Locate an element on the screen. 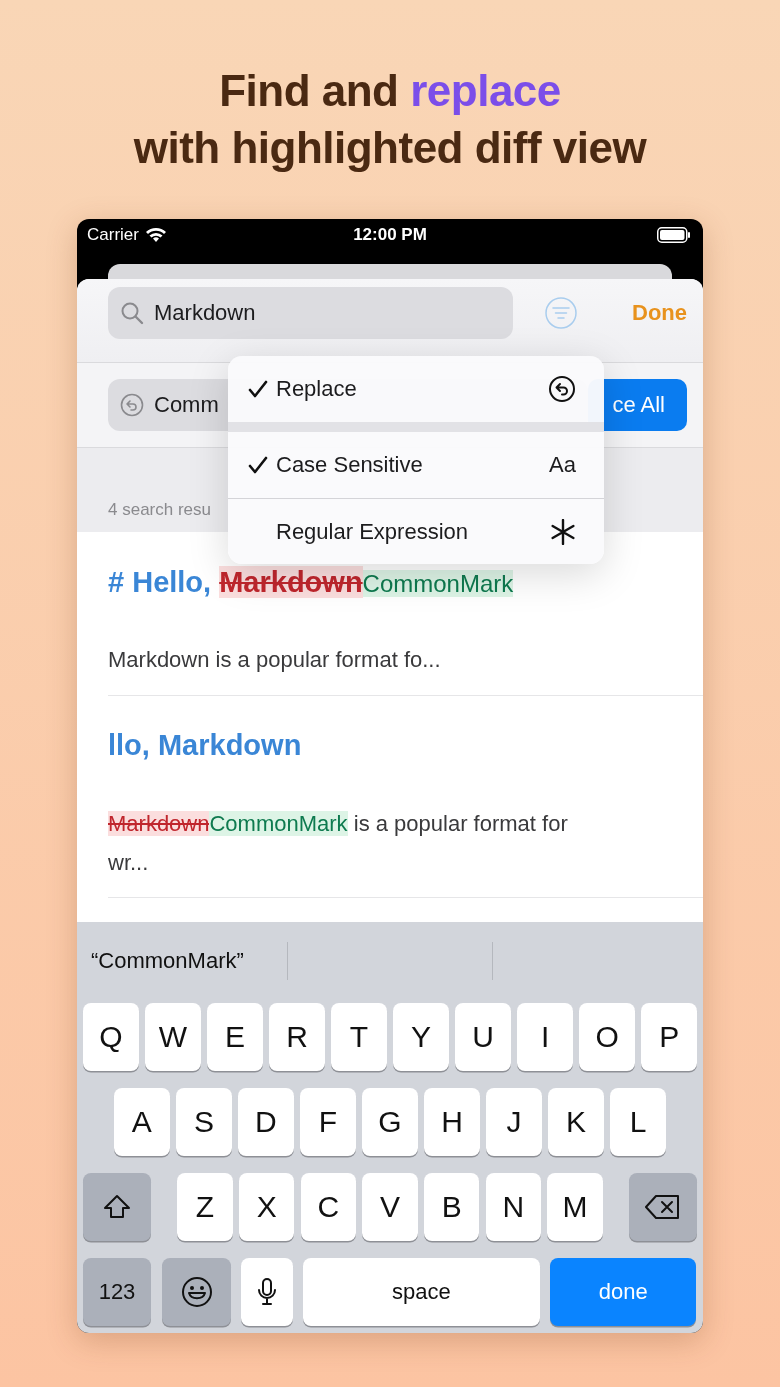 The width and height of the screenshot is (780, 1387). emoji-key is located at coordinates (197, 1292).